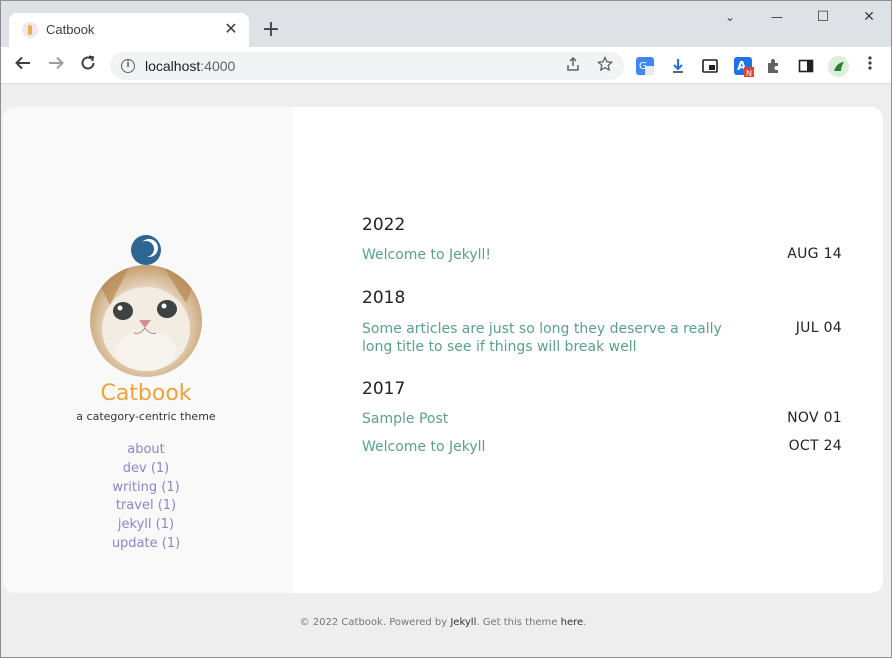  Describe the element at coordinates (70, 29) in the screenshot. I see `tab-title: Catbook` at that location.